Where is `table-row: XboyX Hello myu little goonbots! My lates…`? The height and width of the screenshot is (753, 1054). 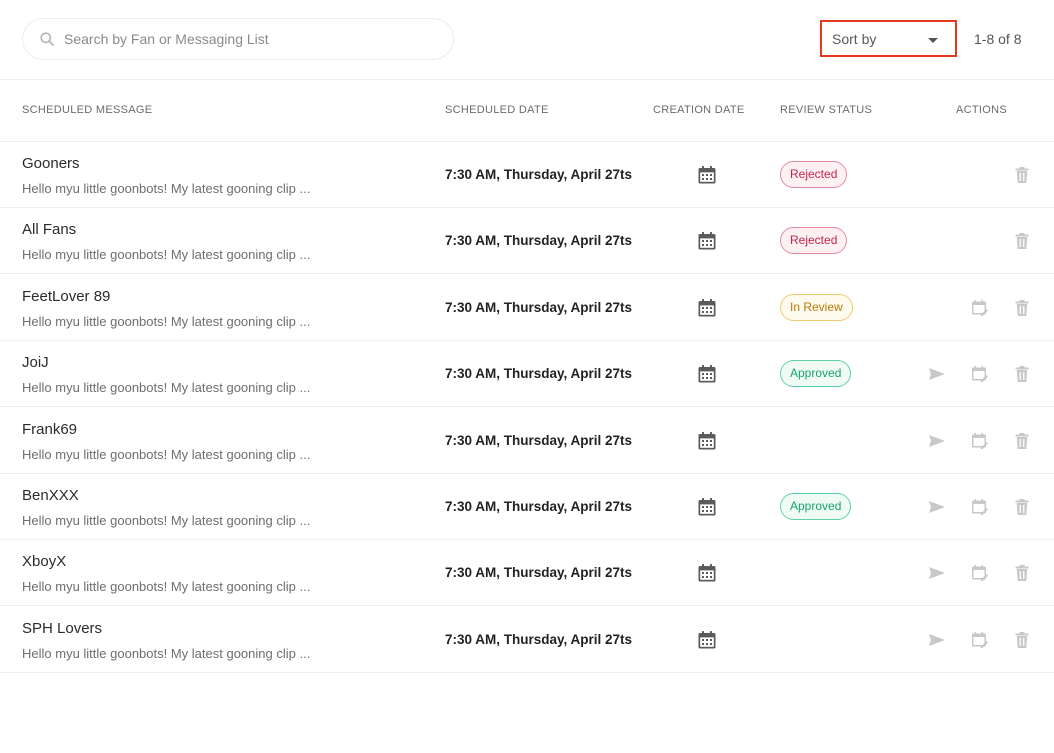 table-row: XboyX Hello myu little goonbots! My lates… is located at coordinates (527, 573).